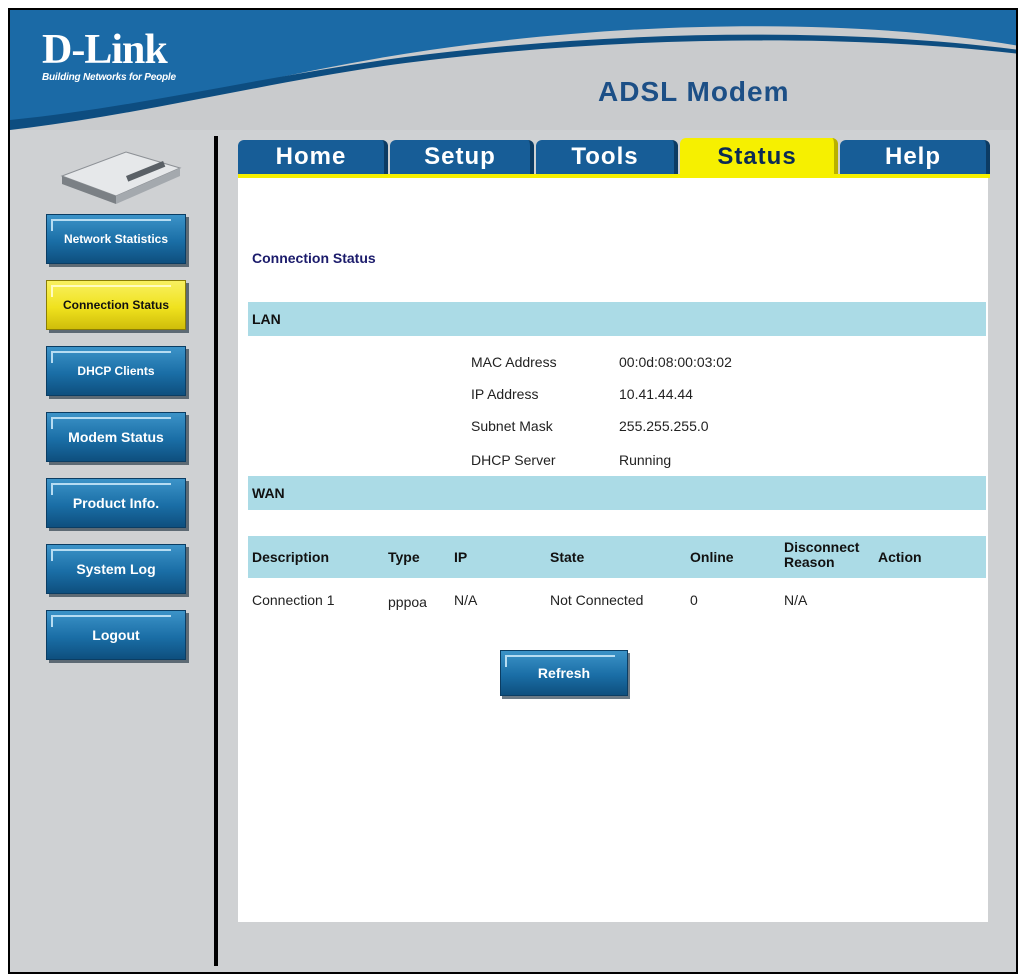 Image resolution: width=1018 pixels, height=974 pixels. I want to click on dlink-logo: D-Link Building Networks for People, so click(109, 55).